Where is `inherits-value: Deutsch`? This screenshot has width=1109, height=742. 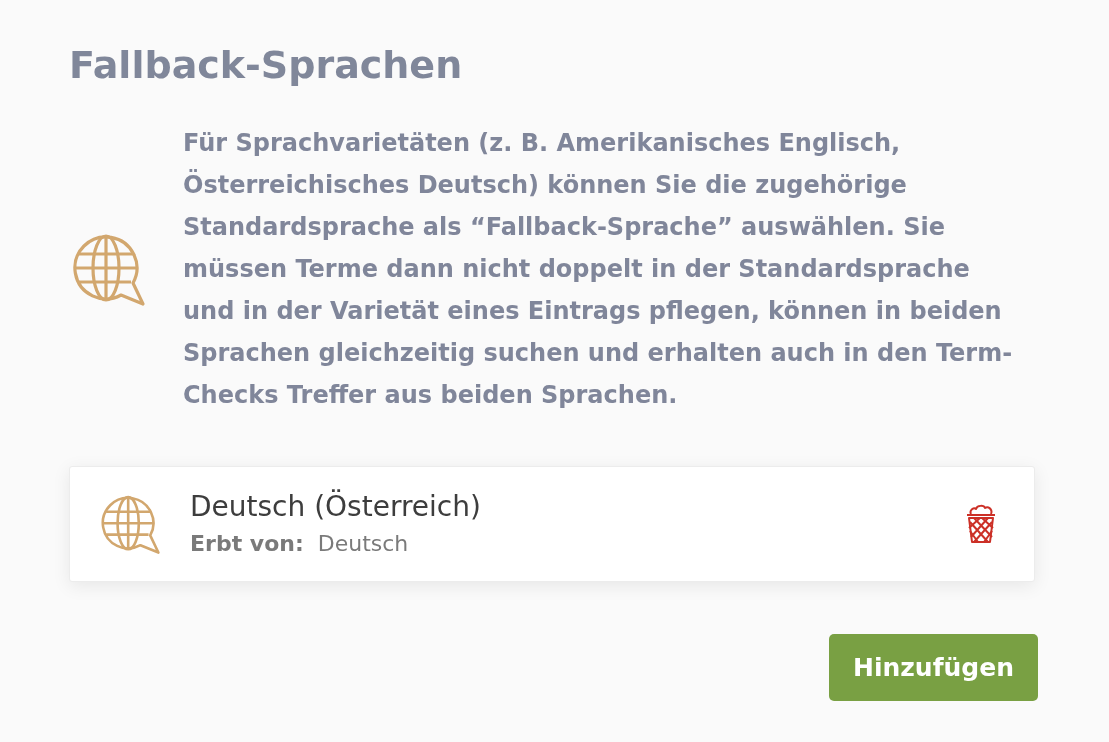 inherits-value: Deutsch is located at coordinates (363, 544).